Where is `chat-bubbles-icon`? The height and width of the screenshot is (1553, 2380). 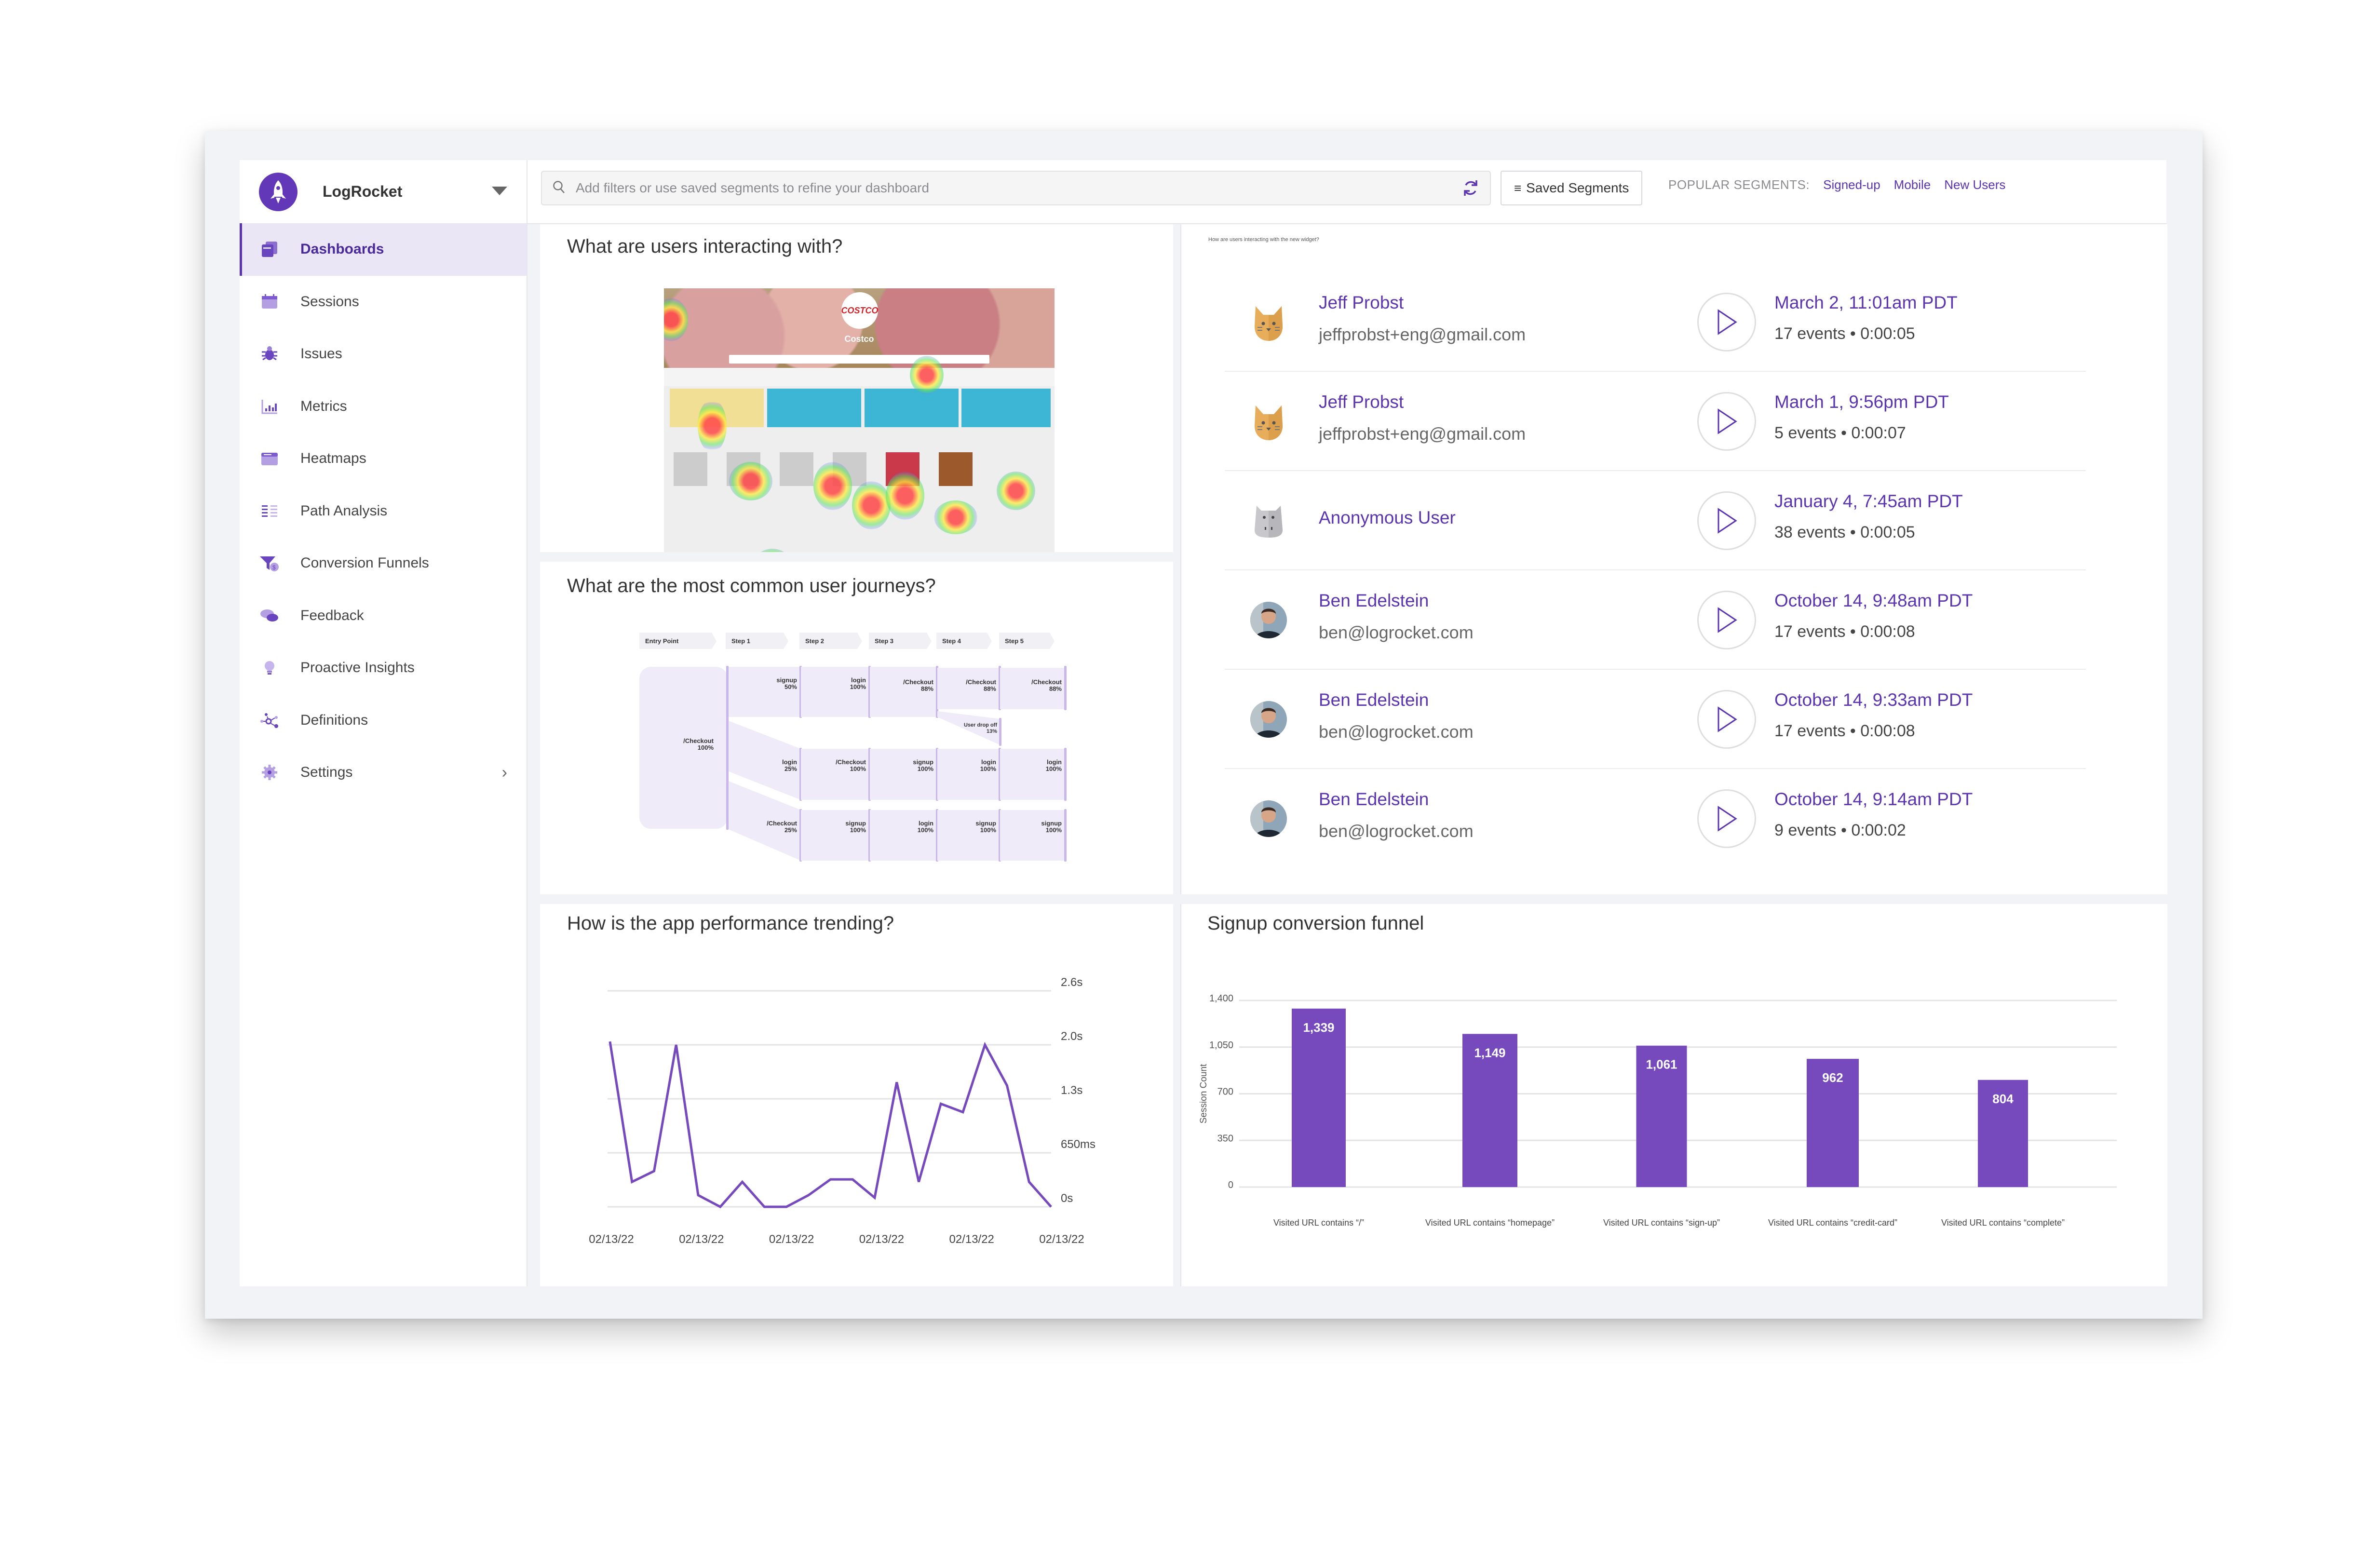 chat-bubbles-icon is located at coordinates (270, 615).